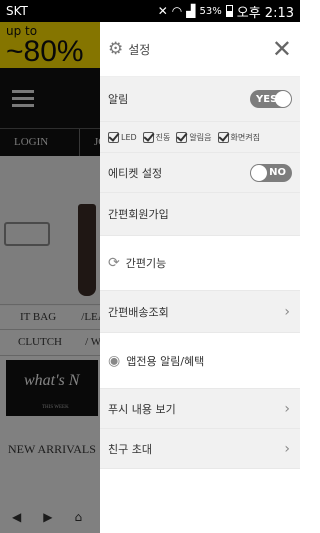 The width and height of the screenshot is (320, 533). I want to click on simple-signup-row: 간편회원가입, so click(200, 214).